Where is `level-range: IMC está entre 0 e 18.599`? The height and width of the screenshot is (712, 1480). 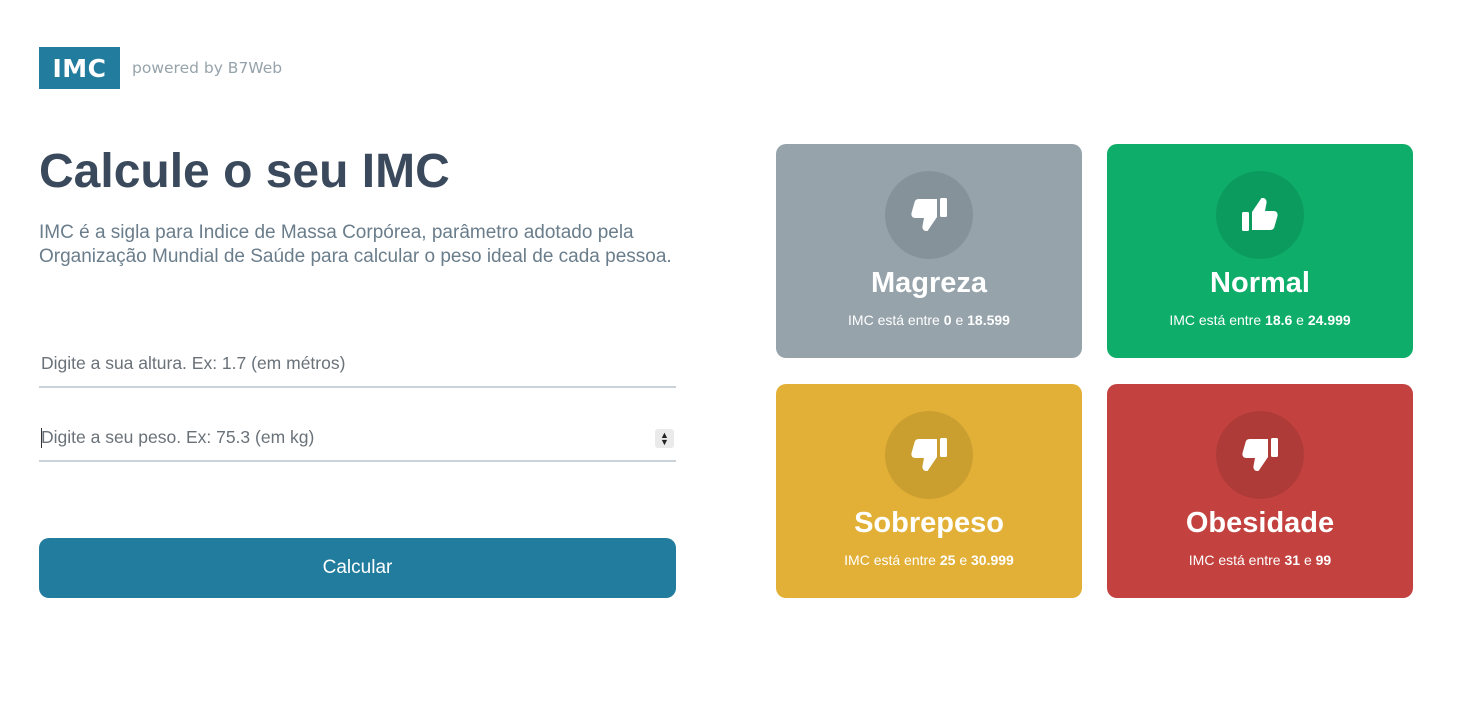 level-range: IMC está entre 0 e 18.599 is located at coordinates (929, 320).